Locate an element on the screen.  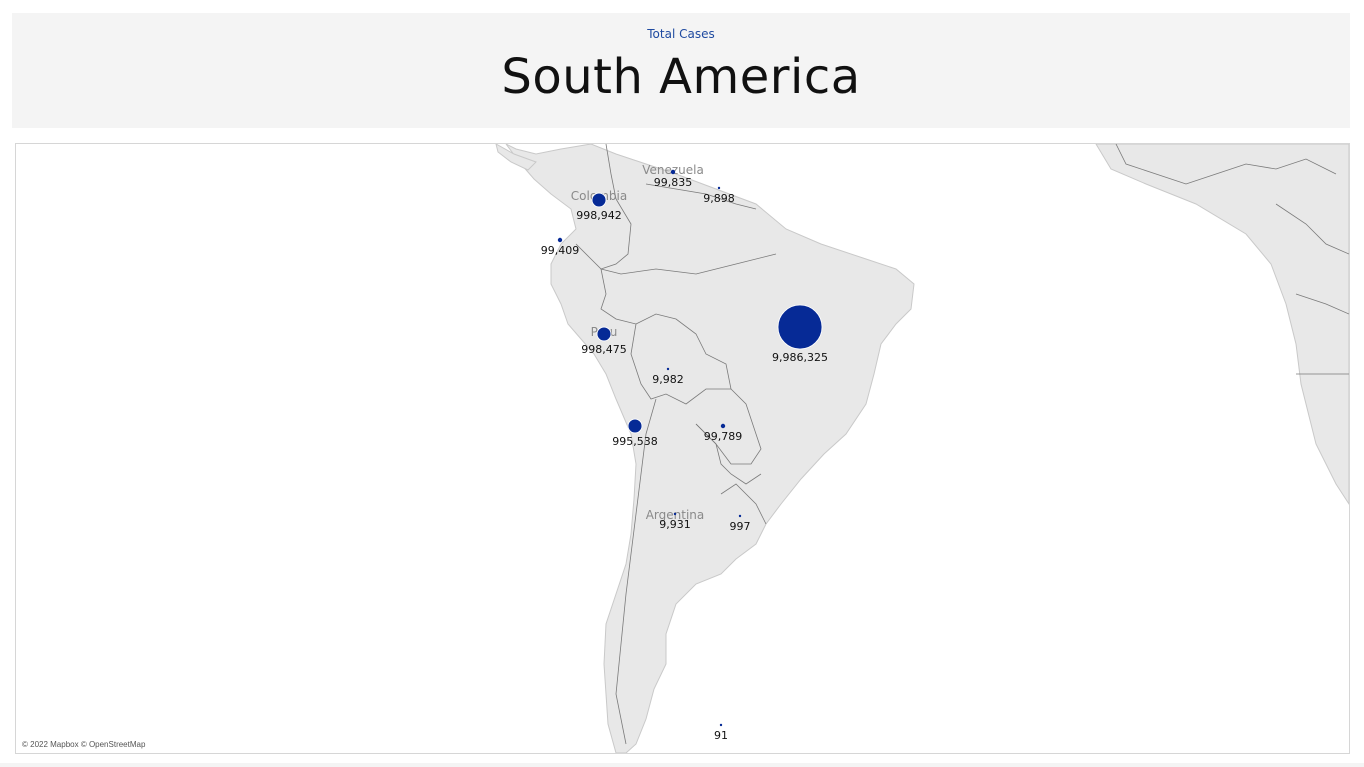
dashboard-header: Total Cases South America is located at coordinates (681, 70).